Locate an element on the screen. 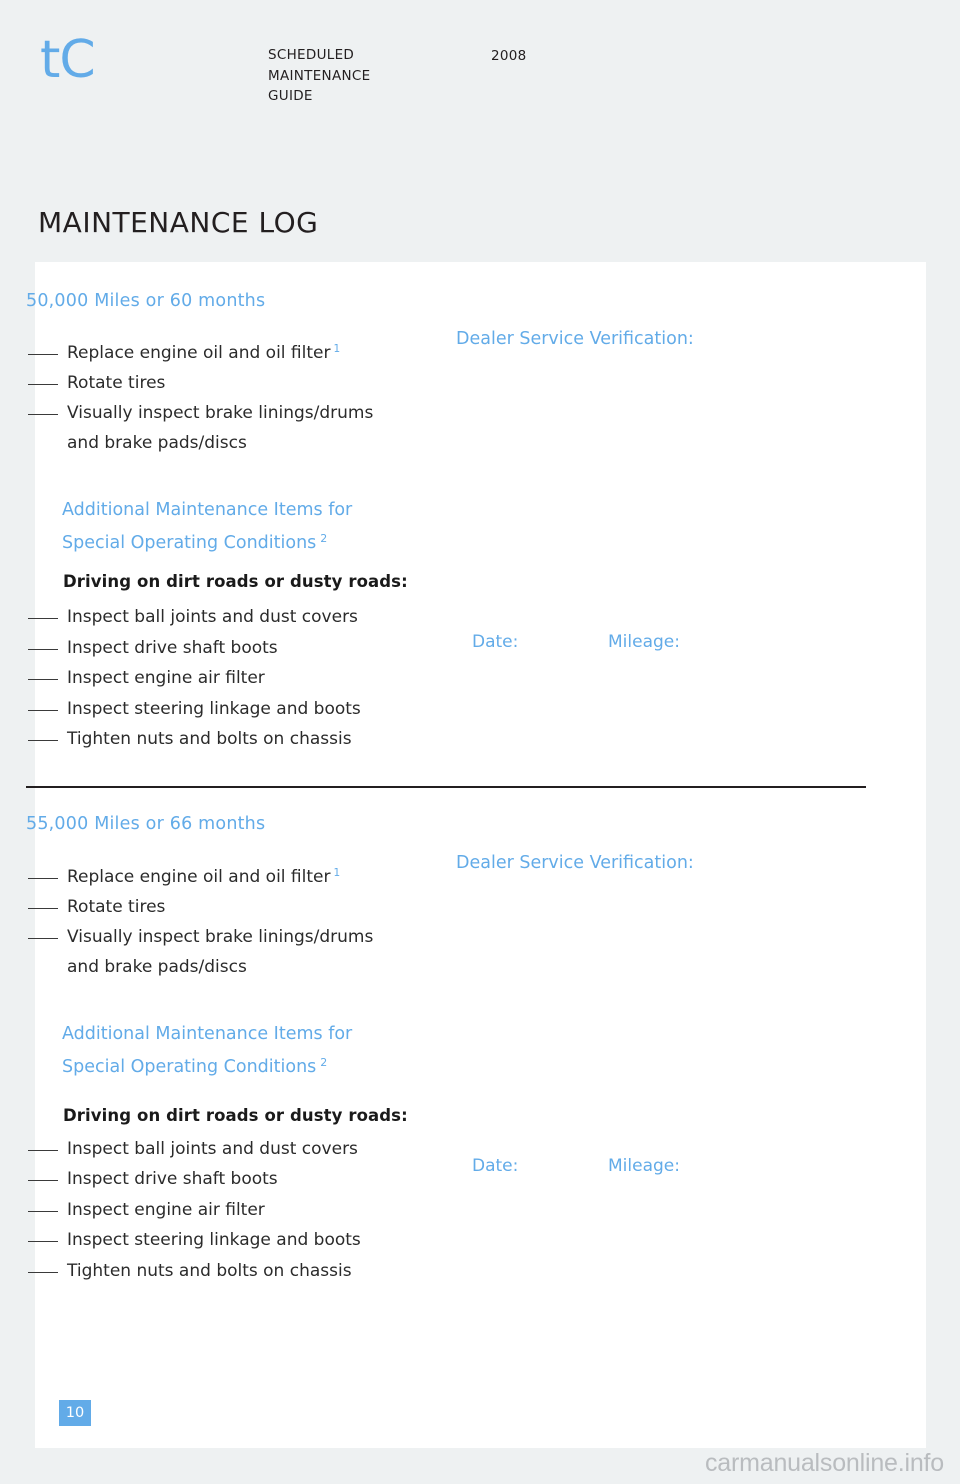  content-card-footer is located at coordinates (480, 1394).